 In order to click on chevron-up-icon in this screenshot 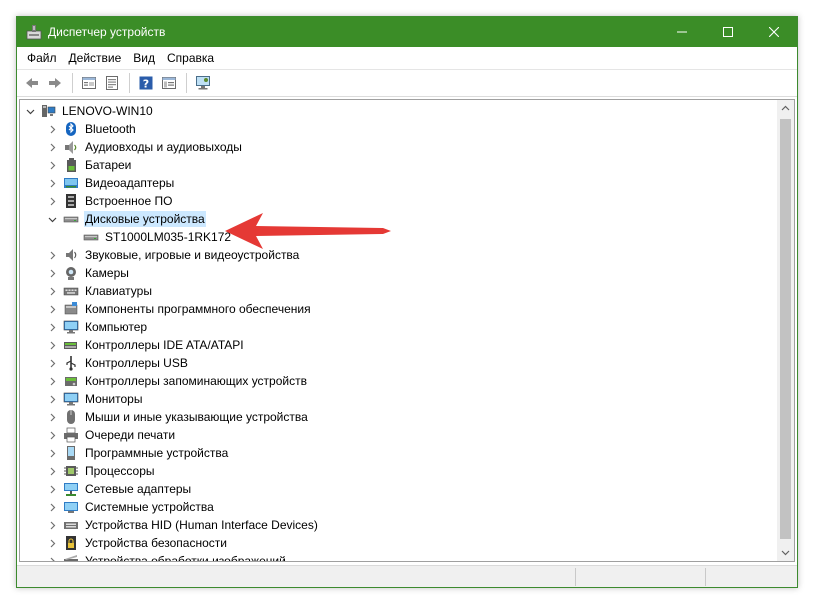, I will do `click(785, 108)`.